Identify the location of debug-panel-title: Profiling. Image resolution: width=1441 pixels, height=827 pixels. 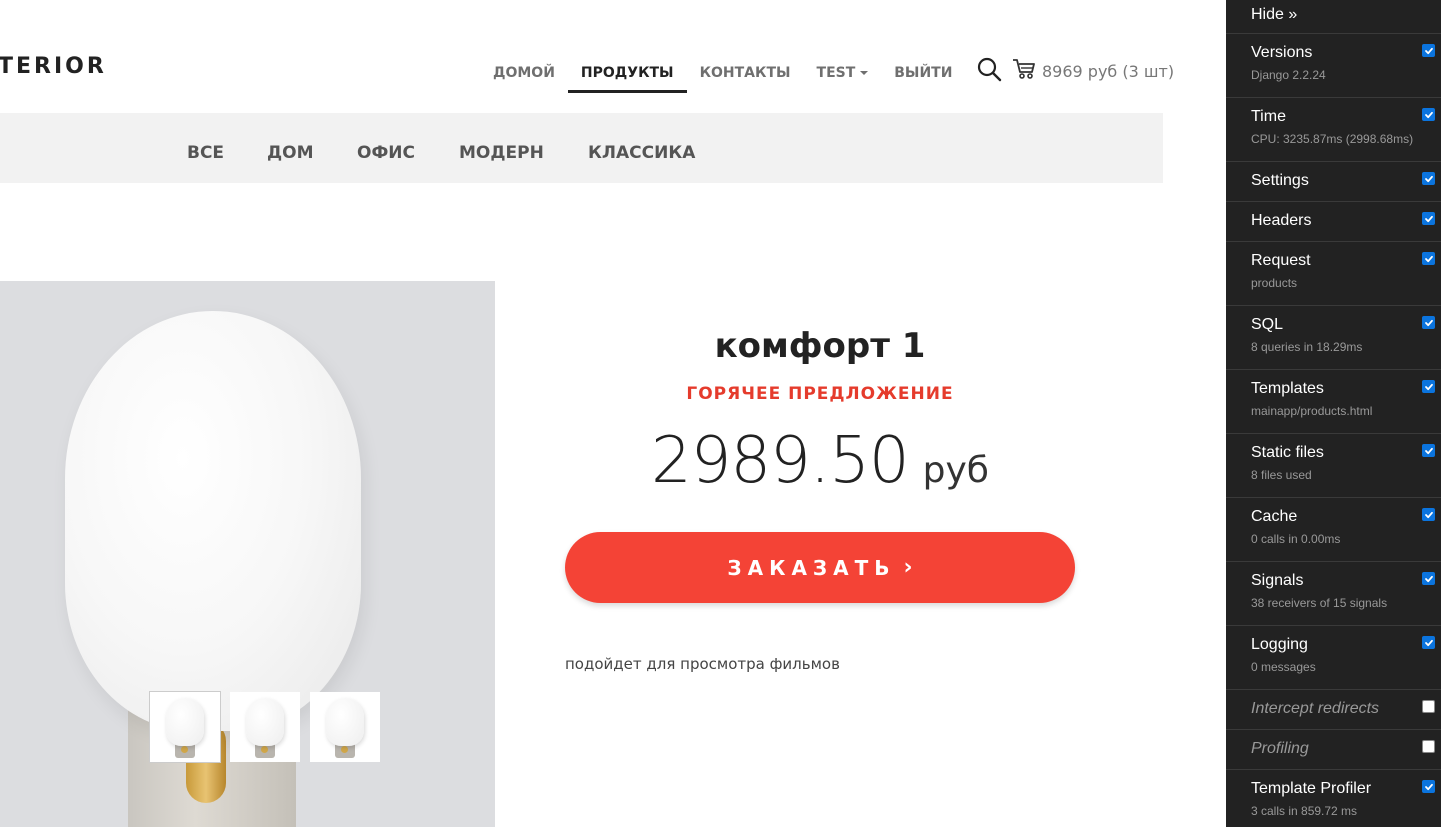
(1280, 748).